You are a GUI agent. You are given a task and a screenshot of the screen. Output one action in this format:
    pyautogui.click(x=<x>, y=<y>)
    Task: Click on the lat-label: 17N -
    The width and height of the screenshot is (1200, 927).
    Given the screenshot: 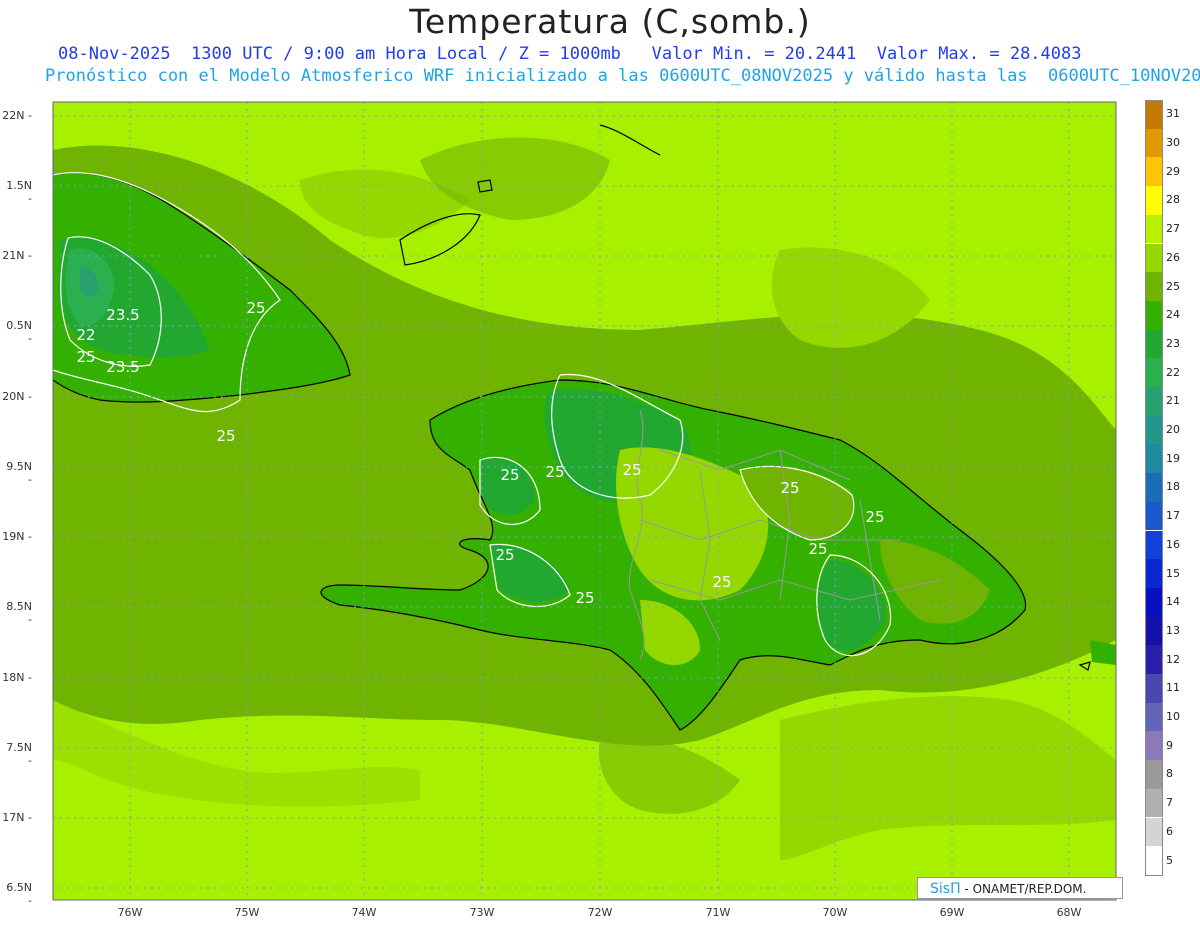 What is the action you would take?
    pyautogui.click(x=17, y=817)
    